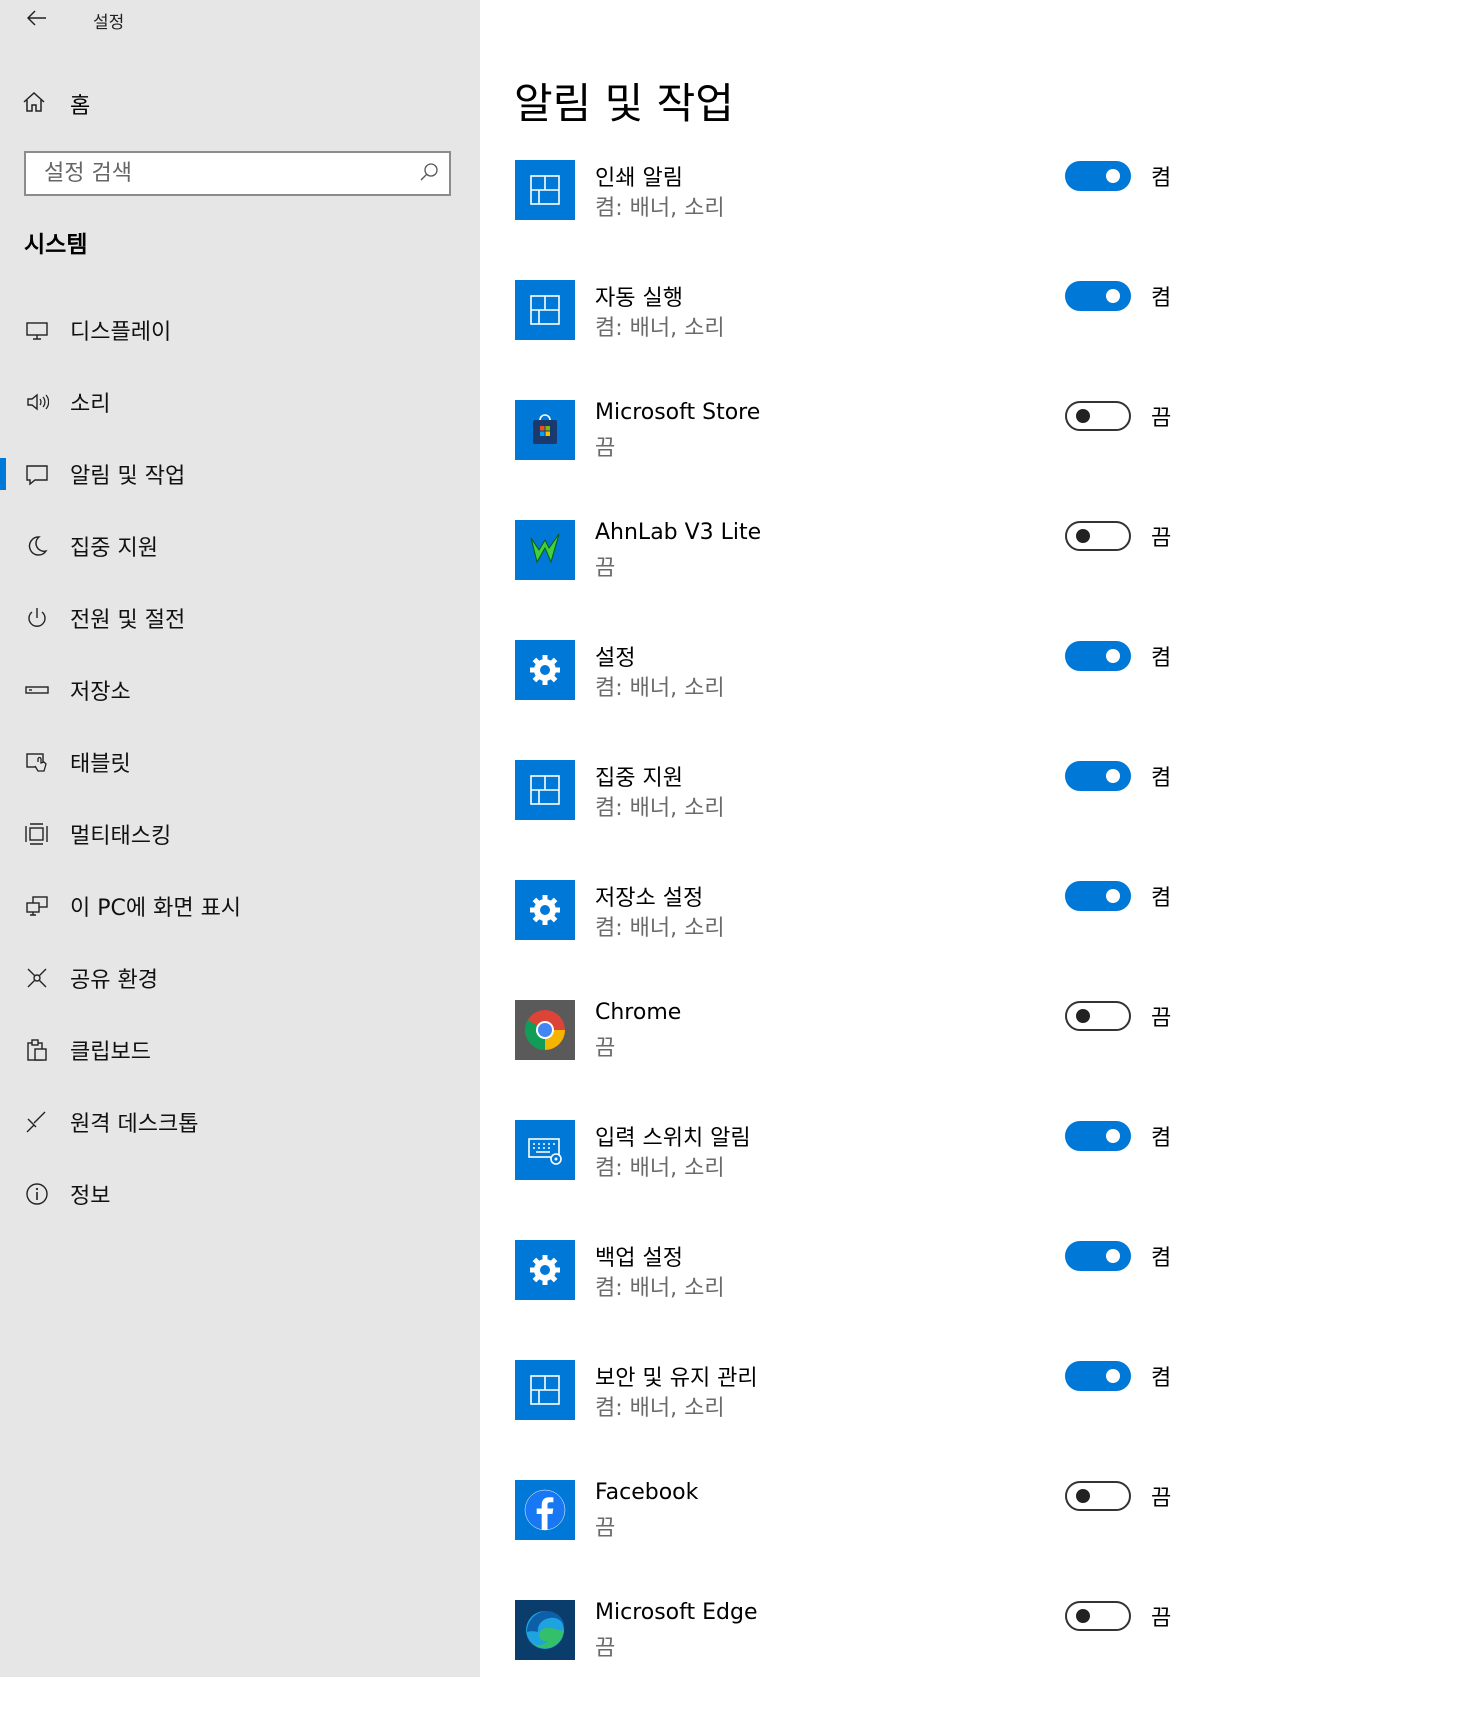 The width and height of the screenshot is (1479, 1720). Describe the element at coordinates (865, 1420) in the screenshot. I see `app-row: 보안 및 유지 관리 켬: 배너, 소리 켬` at that location.